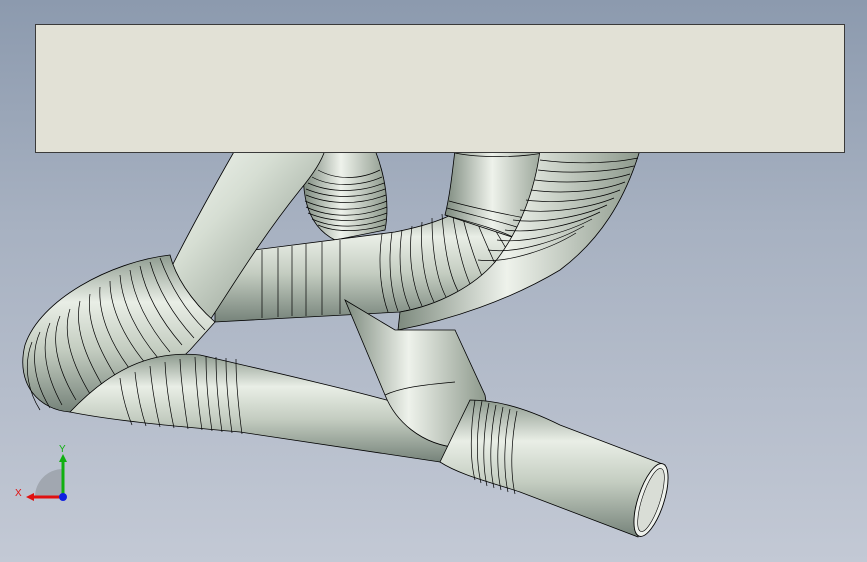  I want to click on x-axis-label: X, so click(18, 493).